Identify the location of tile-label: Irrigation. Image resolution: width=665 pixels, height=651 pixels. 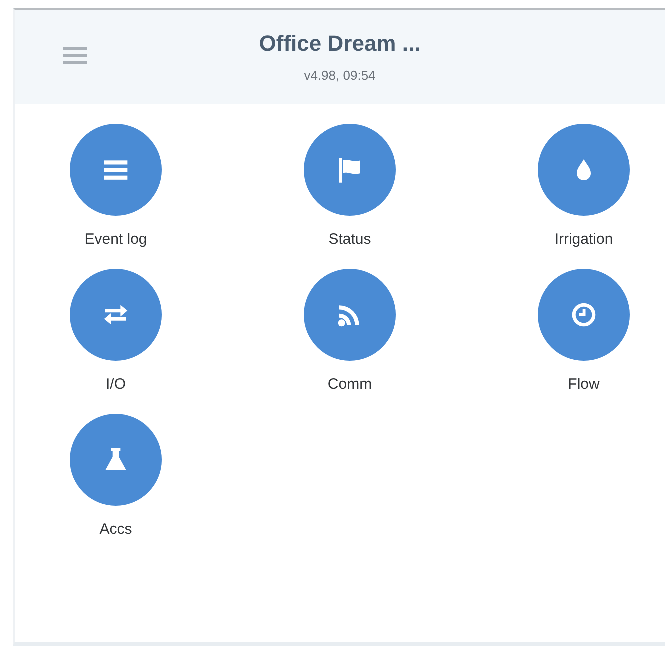
(584, 240).